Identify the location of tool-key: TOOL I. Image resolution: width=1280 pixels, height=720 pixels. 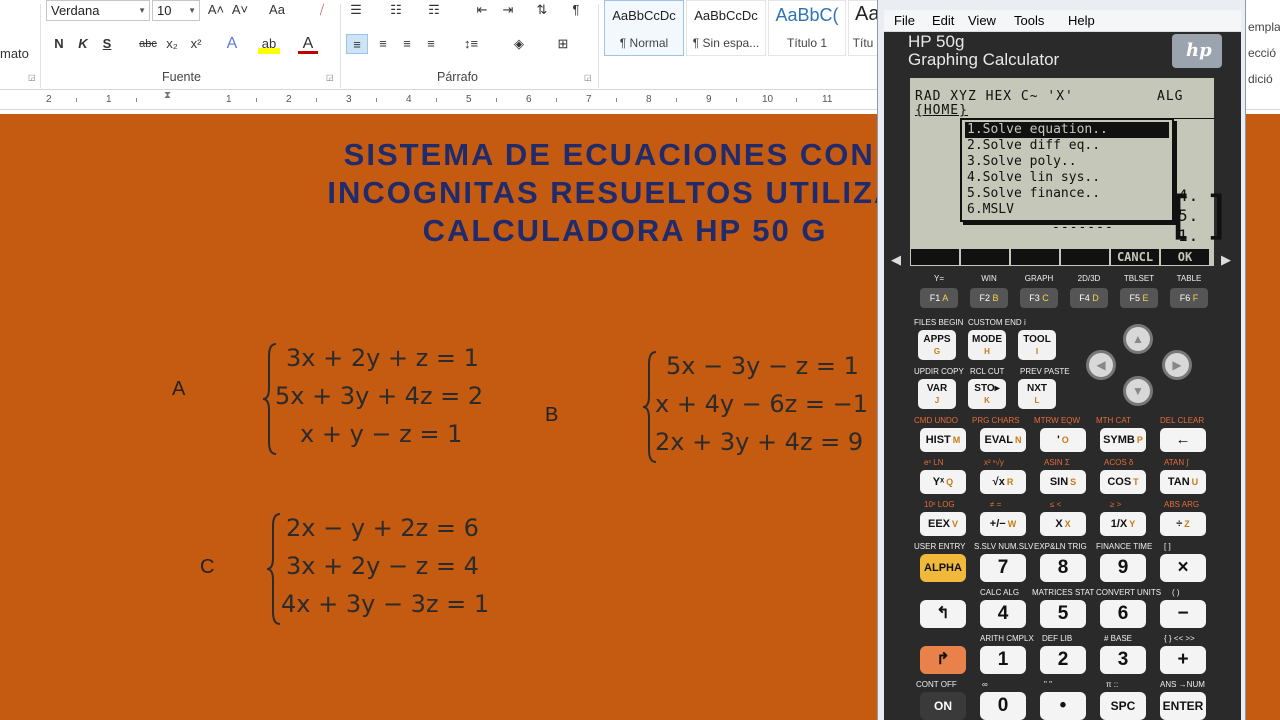
(1037, 345).